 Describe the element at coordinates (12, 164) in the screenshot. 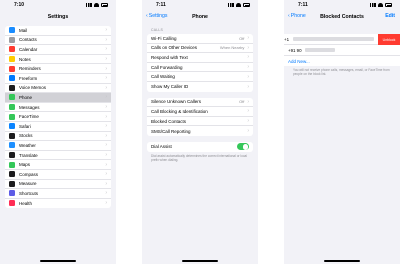

I see `maps-icon` at that location.